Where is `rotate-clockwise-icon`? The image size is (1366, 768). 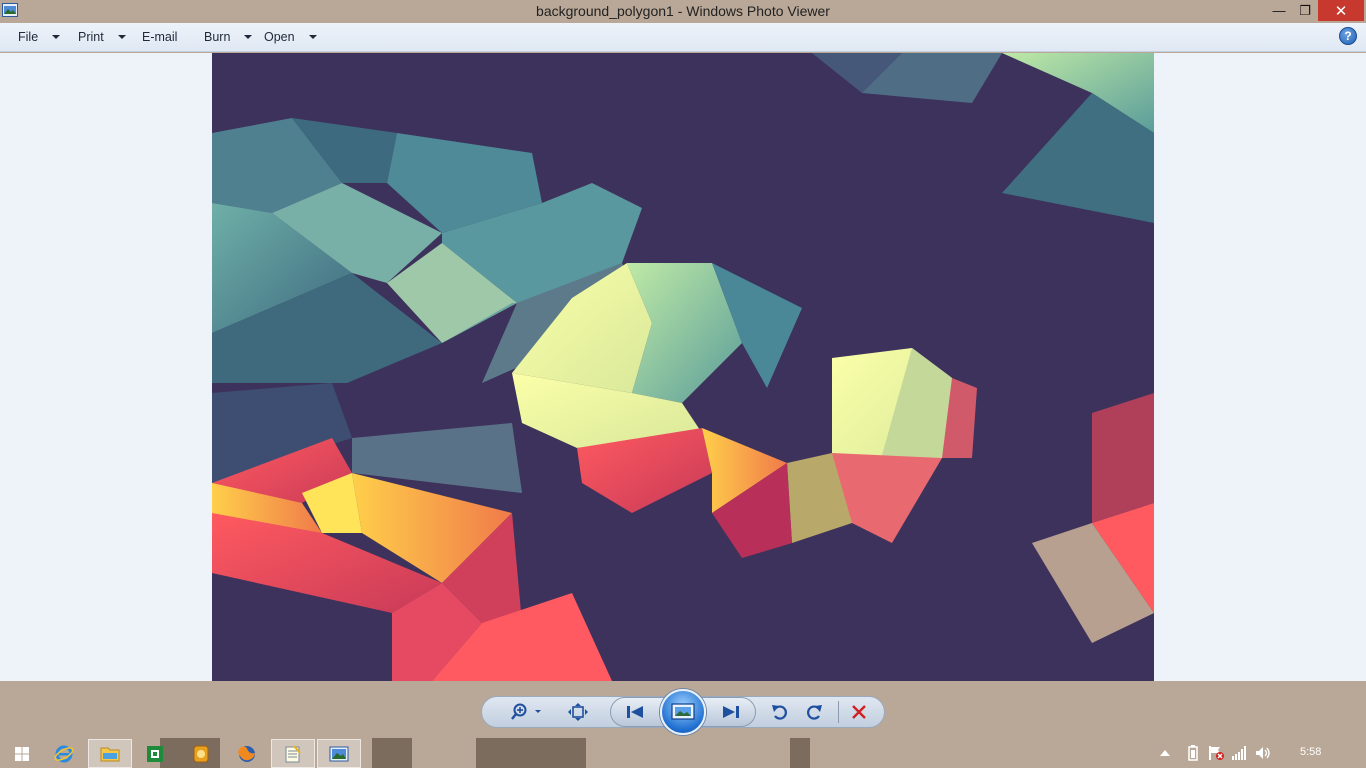 rotate-clockwise-icon is located at coordinates (814, 712).